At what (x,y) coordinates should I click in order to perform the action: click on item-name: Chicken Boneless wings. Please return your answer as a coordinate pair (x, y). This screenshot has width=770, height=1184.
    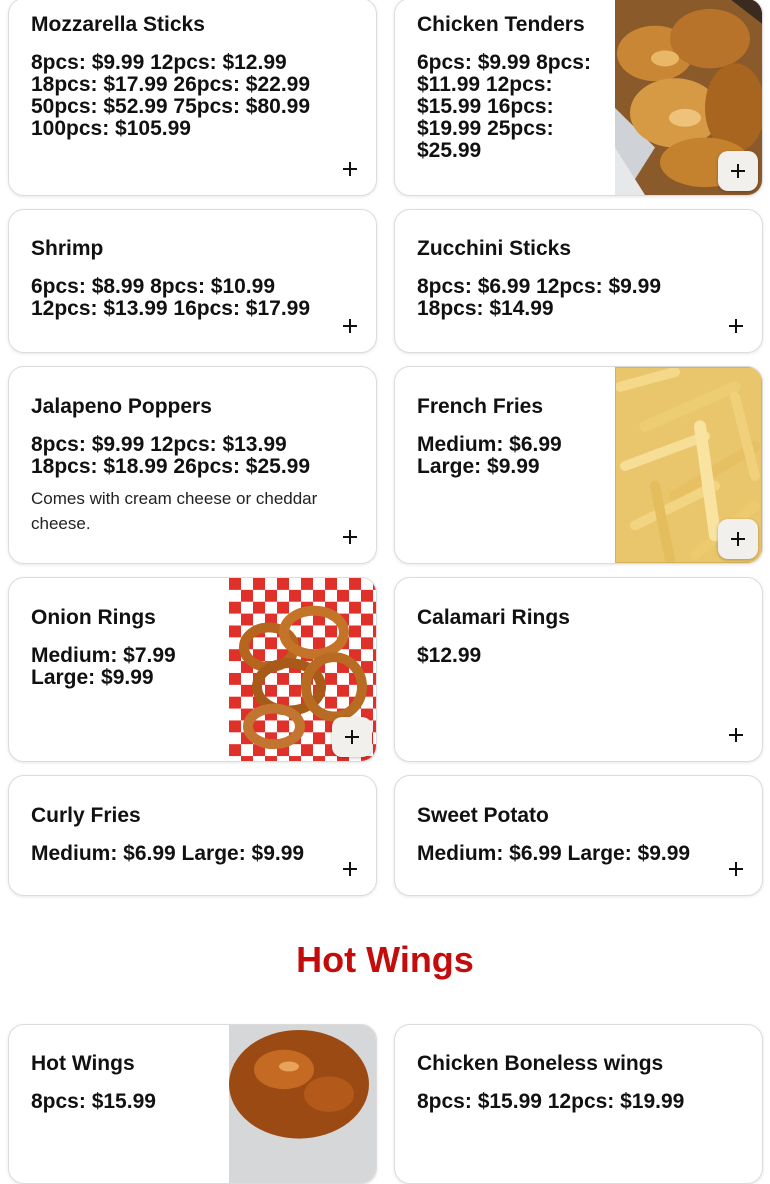
    Looking at the image, I should click on (540, 1063).